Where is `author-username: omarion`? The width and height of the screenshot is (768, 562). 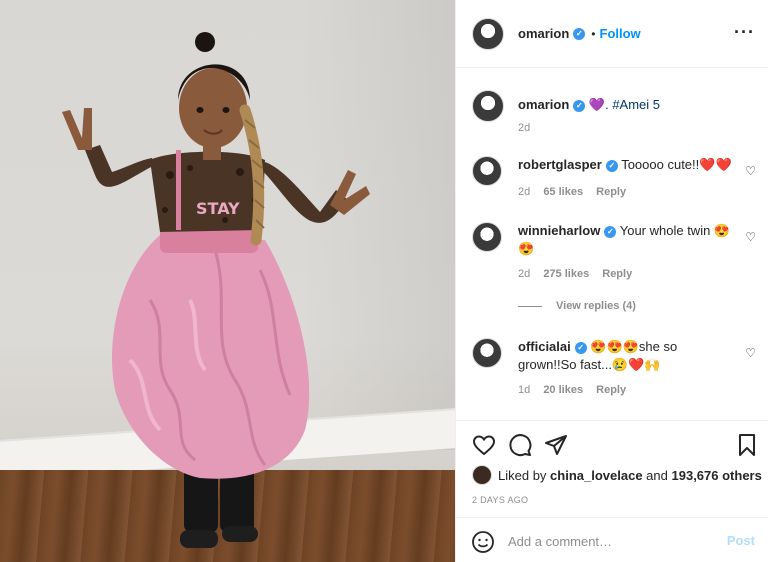
author-username: omarion is located at coordinates (543, 33).